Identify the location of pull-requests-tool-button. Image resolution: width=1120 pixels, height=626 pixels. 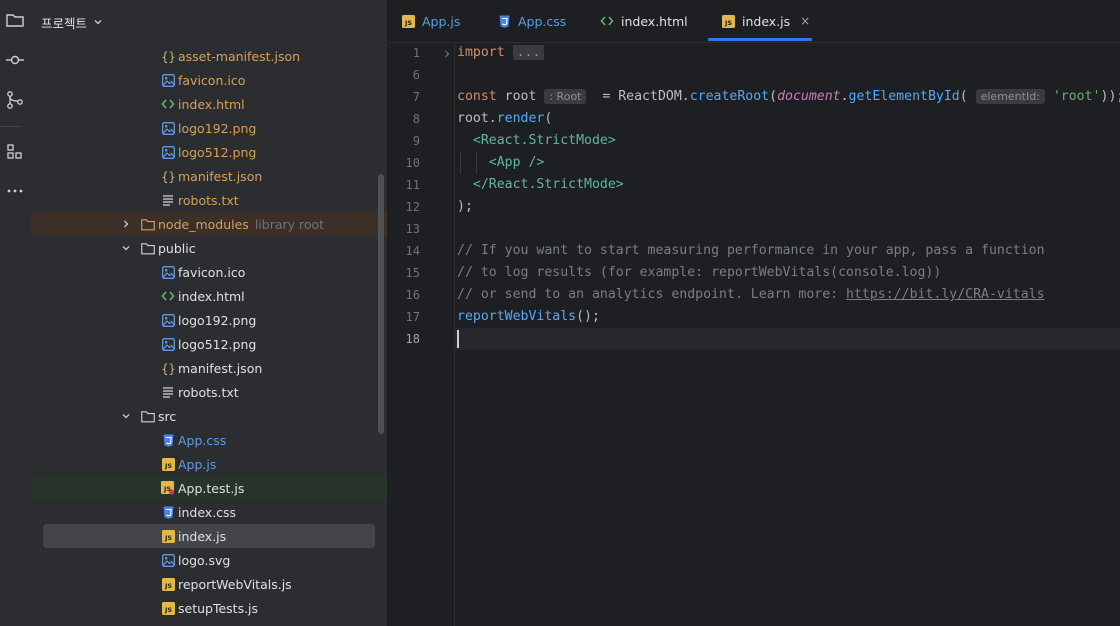
(15, 100).